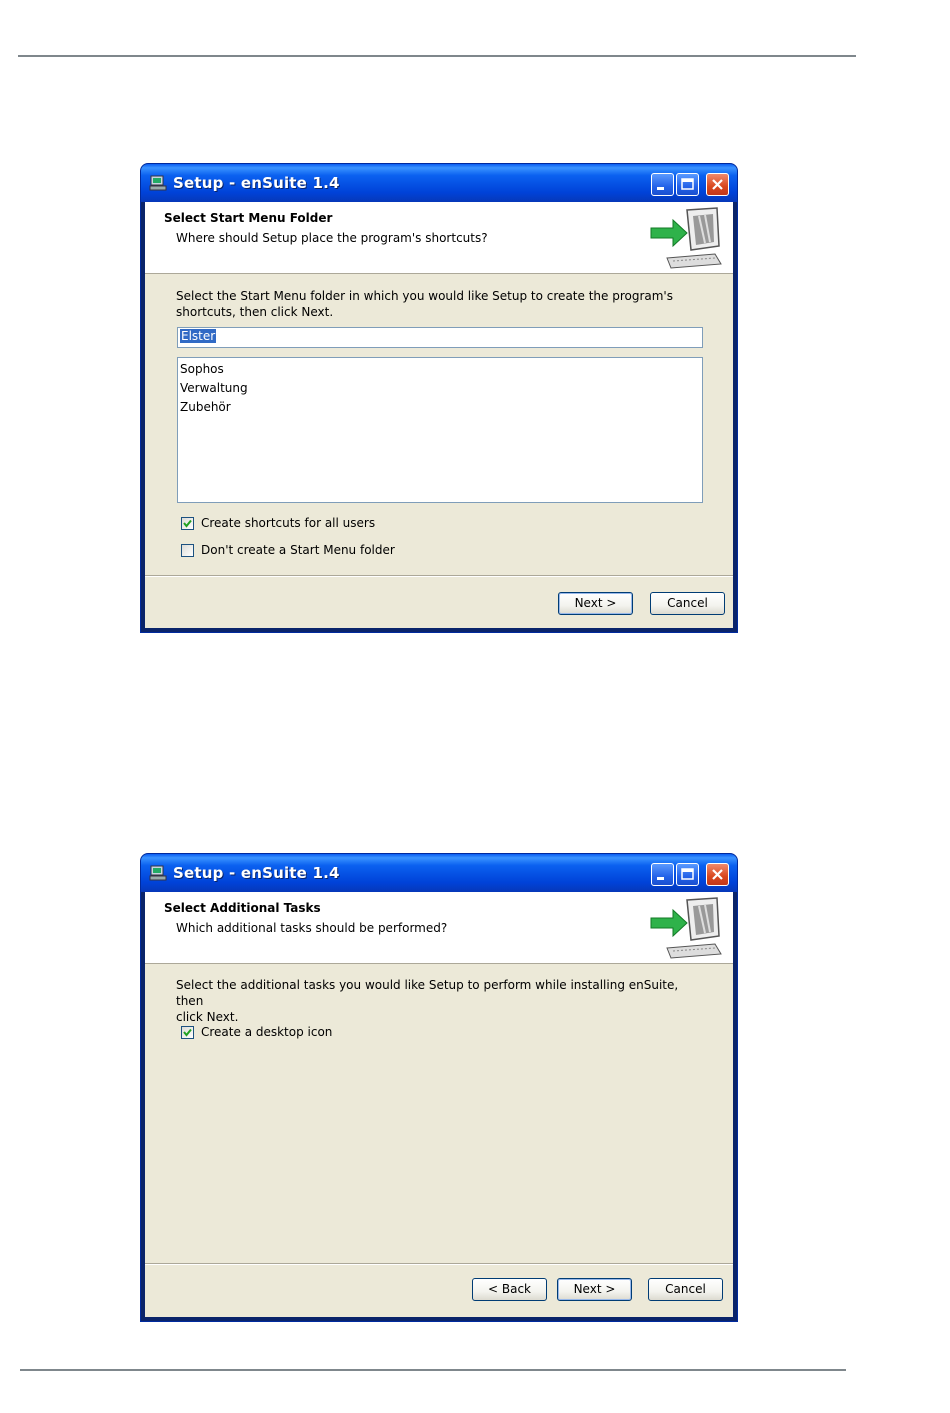 This screenshot has width=950, height=1413. What do you see at coordinates (440, 430) in the screenshot?
I see `start-menu-folder-list: Sophos Verwaltung Zubehör` at bounding box center [440, 430].